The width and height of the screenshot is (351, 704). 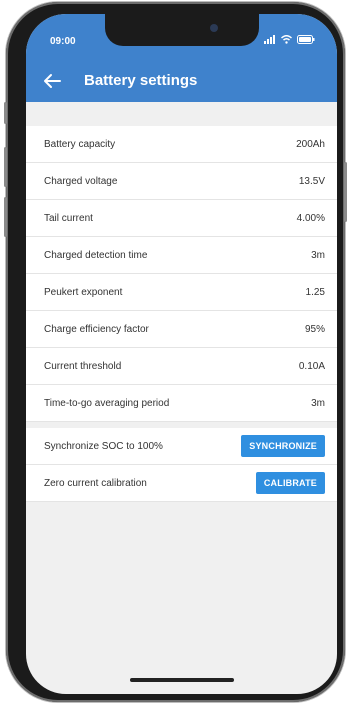 What do you see at coordinates (107, 403) in the screenshot?
I see `setting-label: Time-to-go averaging period` at bounding box center [107, 403].